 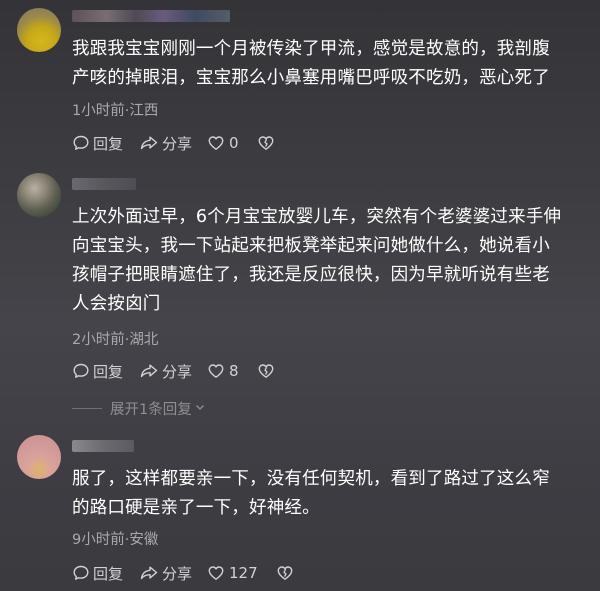 What do you see at coordinates (234, 371) in the screenshot?
I see `like-count: 8` at bounding box center [234, 371].